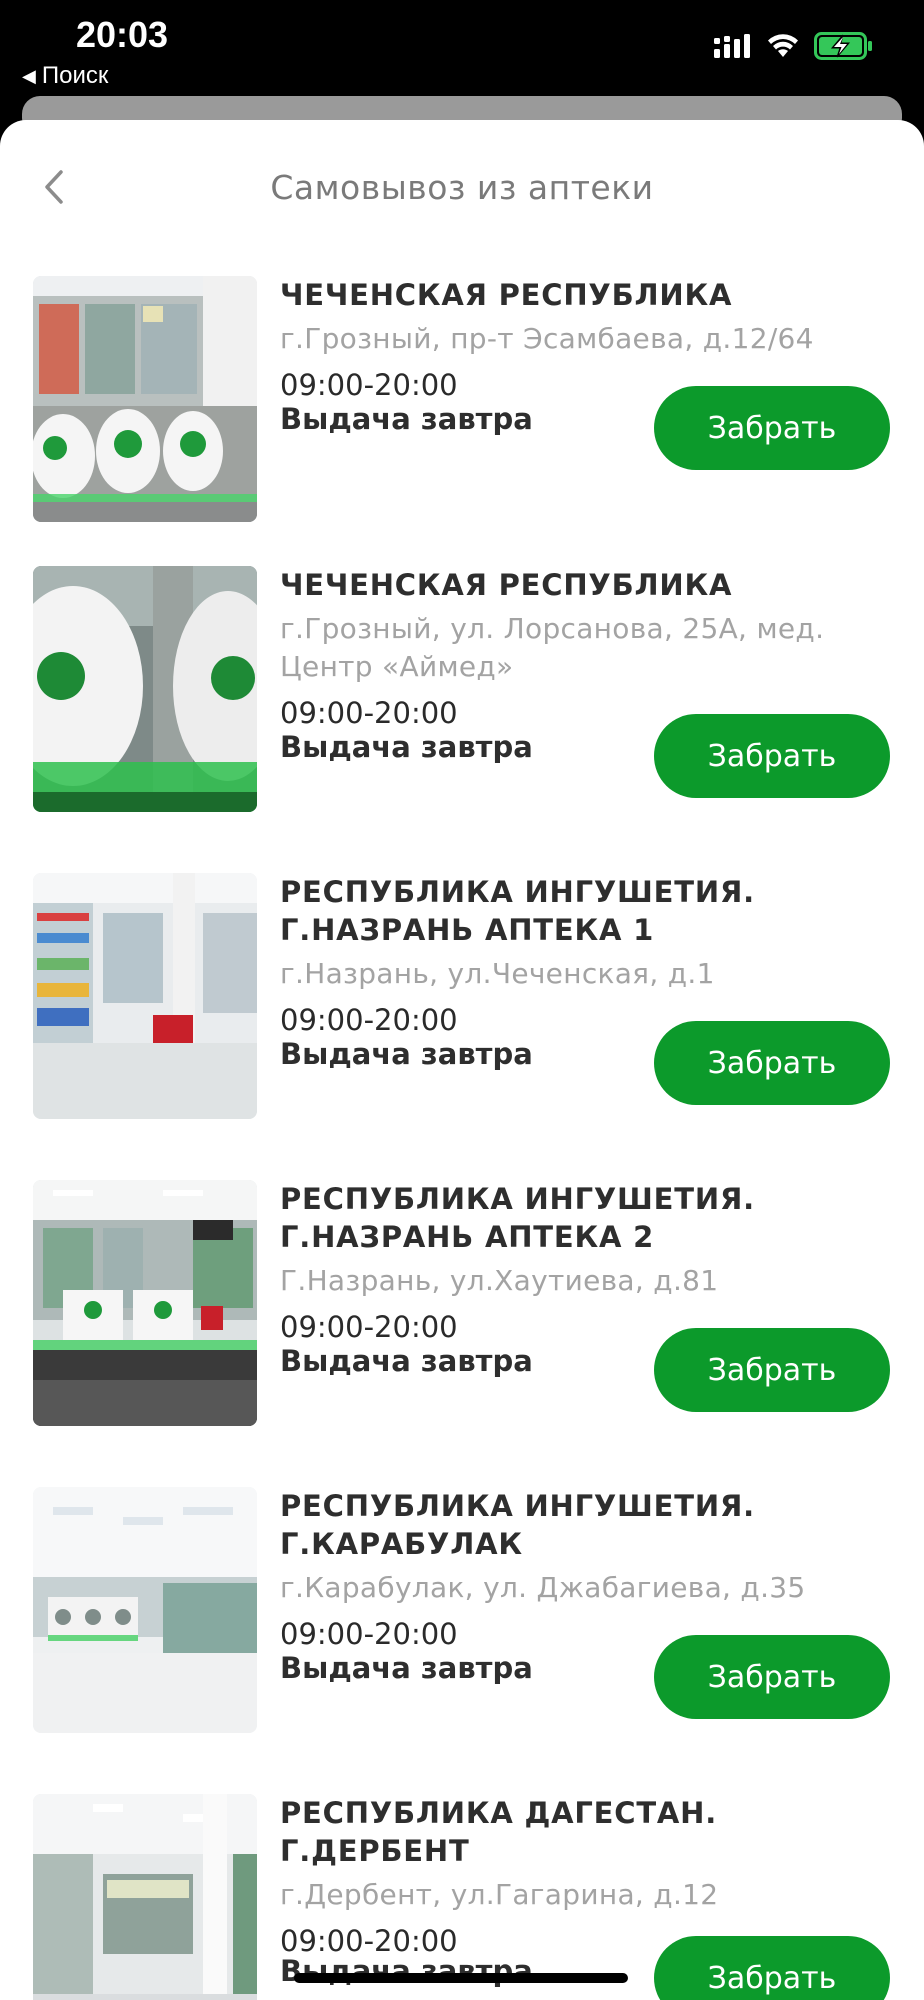  Describe the element at coordinates (497, 973) in the screenshot. I see `pharmacy-address: г.Назрань, ул.Чеченская, д.1` at that location.